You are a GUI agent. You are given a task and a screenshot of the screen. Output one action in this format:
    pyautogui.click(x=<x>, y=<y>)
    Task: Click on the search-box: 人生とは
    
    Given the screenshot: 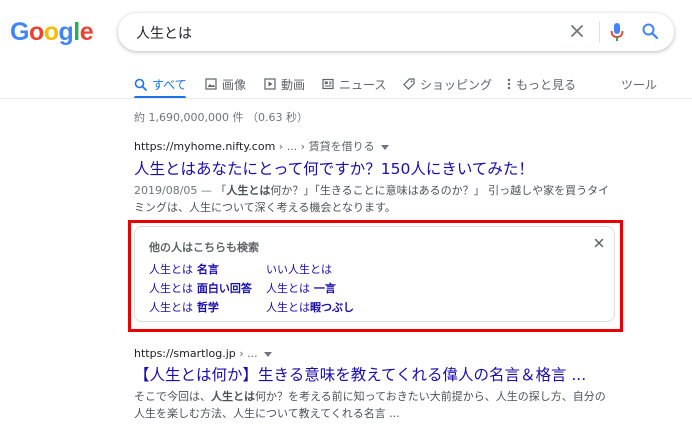 What is the action you would take?
    pyautogui.click(x=396, y=32)
    